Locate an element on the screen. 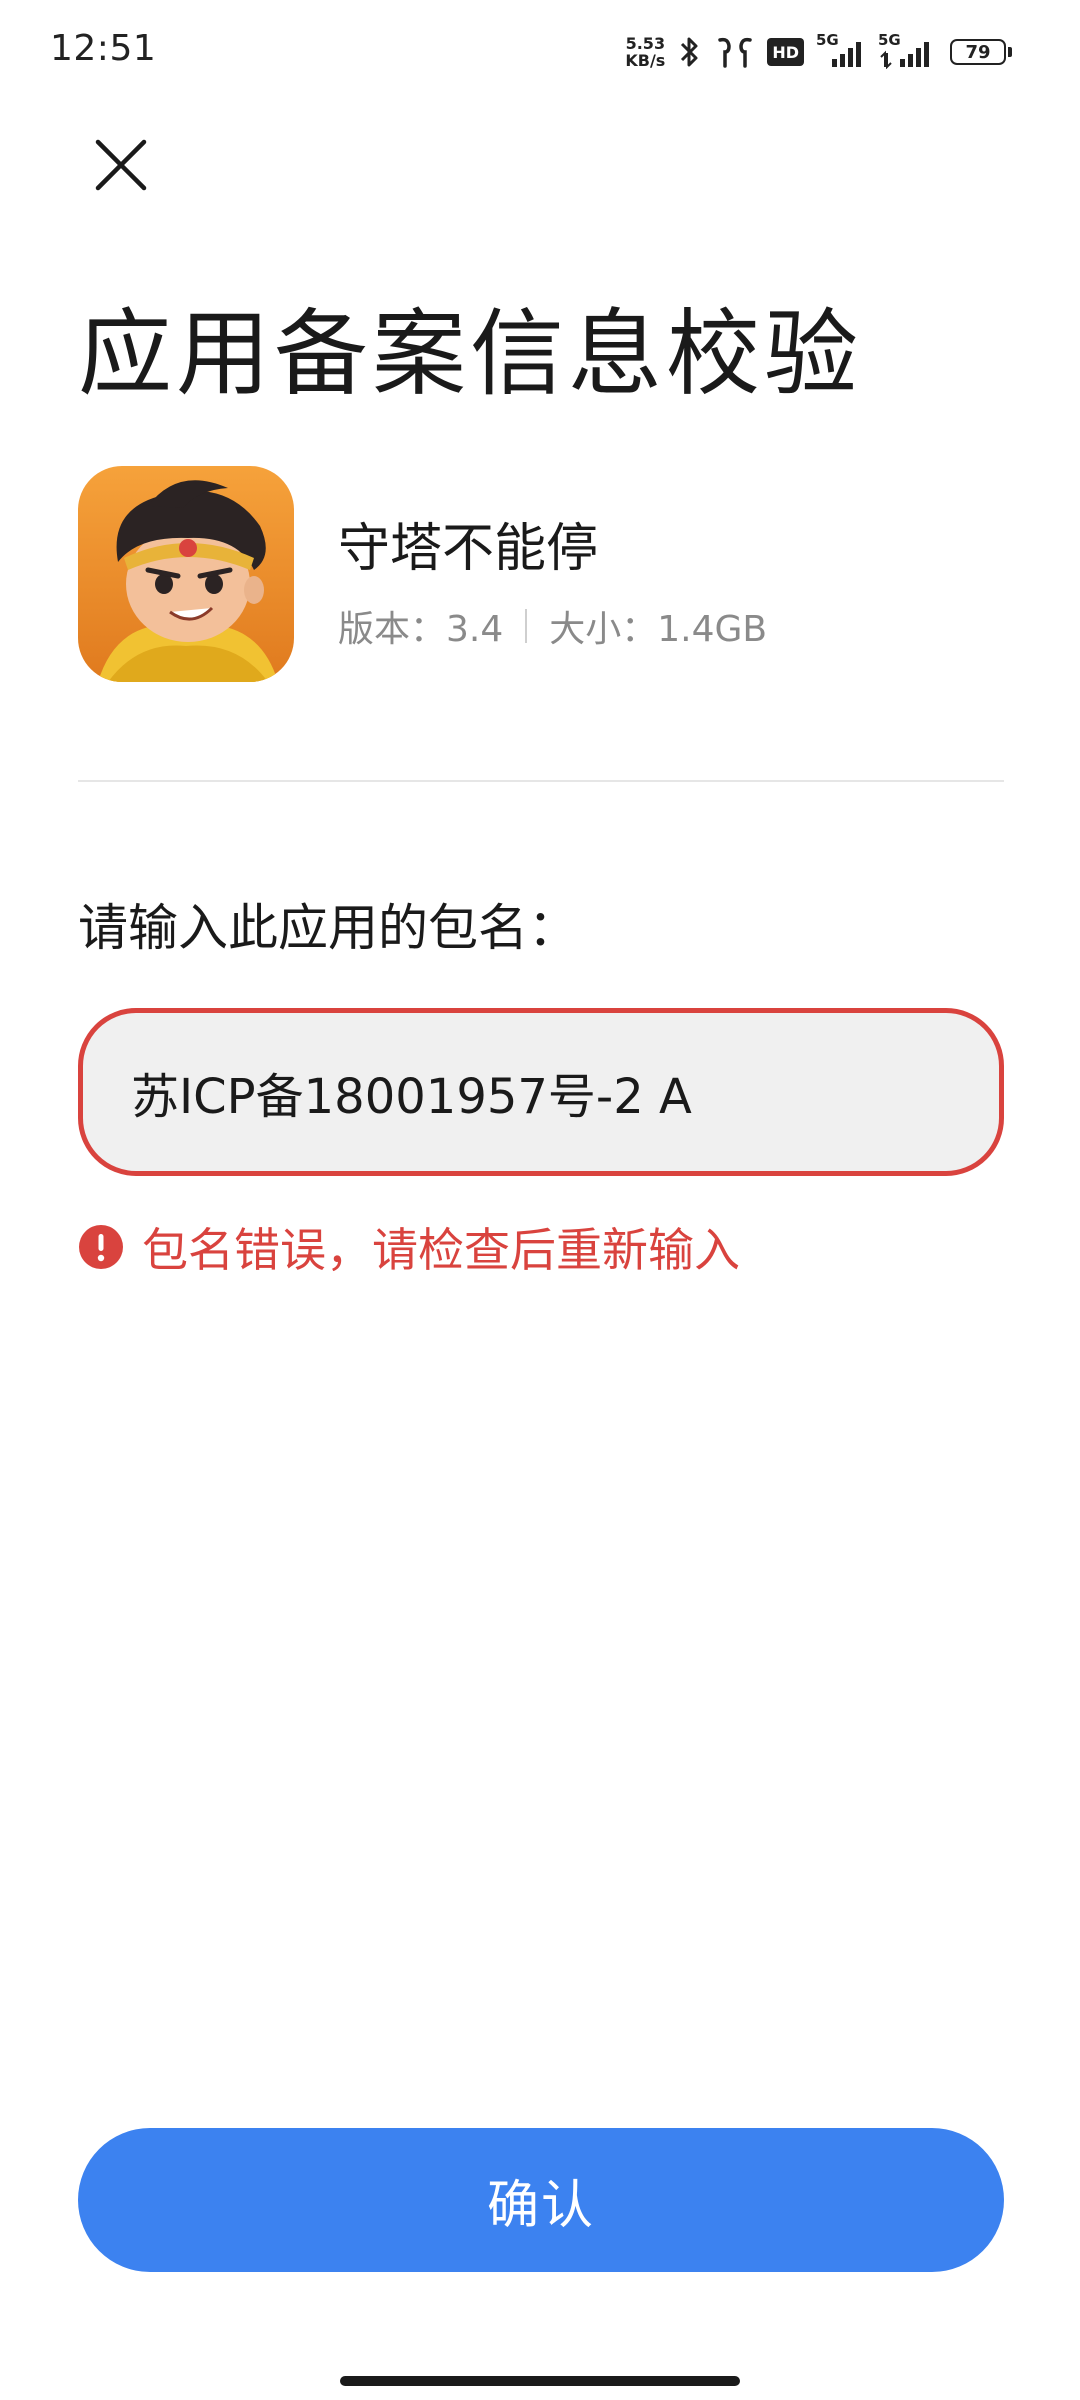  error-message: 包名错误，请检查后重新输入 is located at coordinates (441, 1250).